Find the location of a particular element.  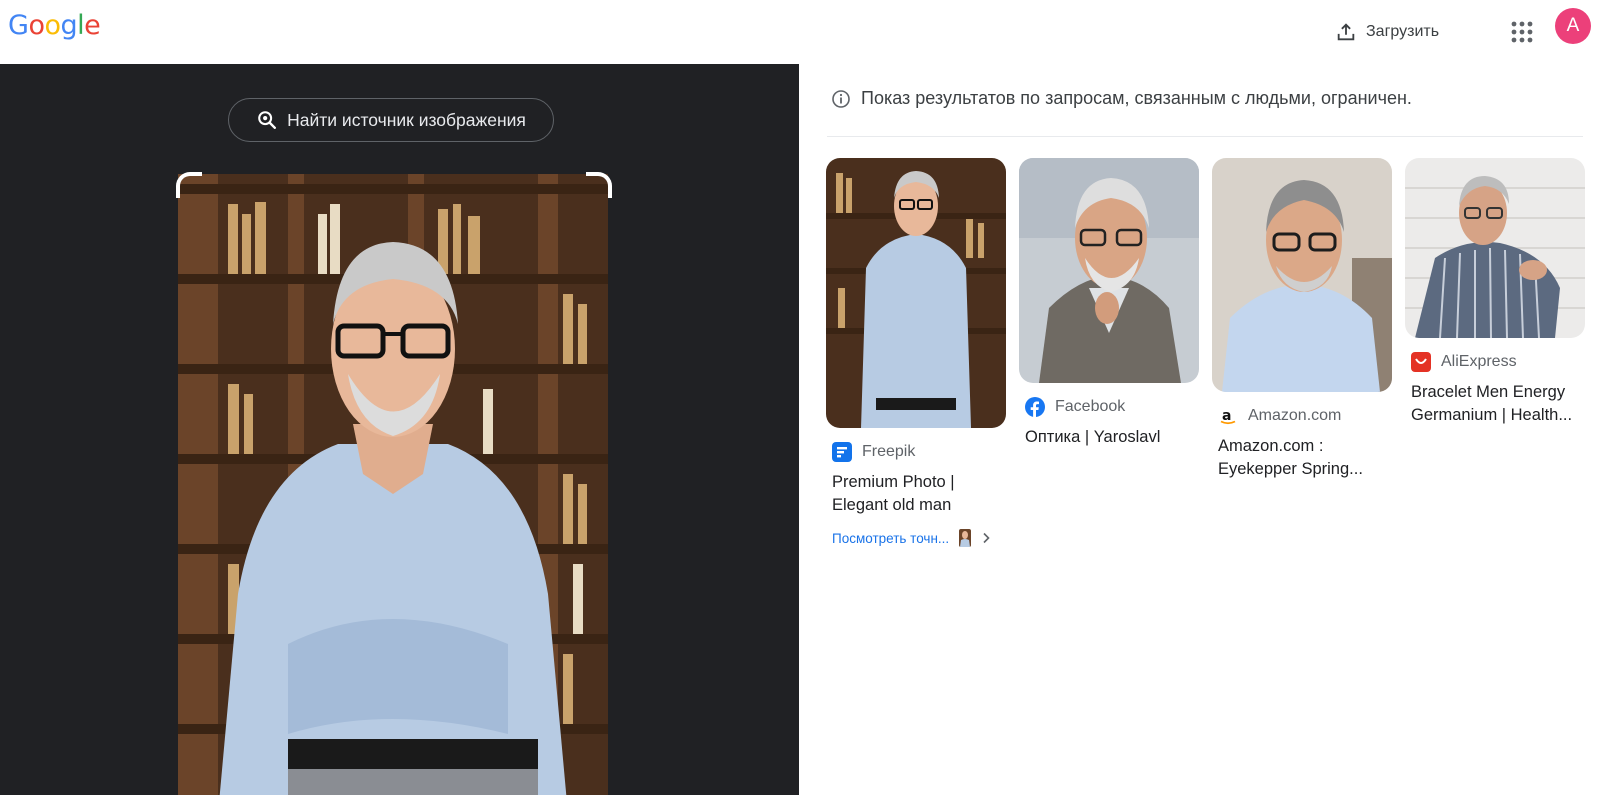

result-source: Freepik is located at coordinates (919, 452).